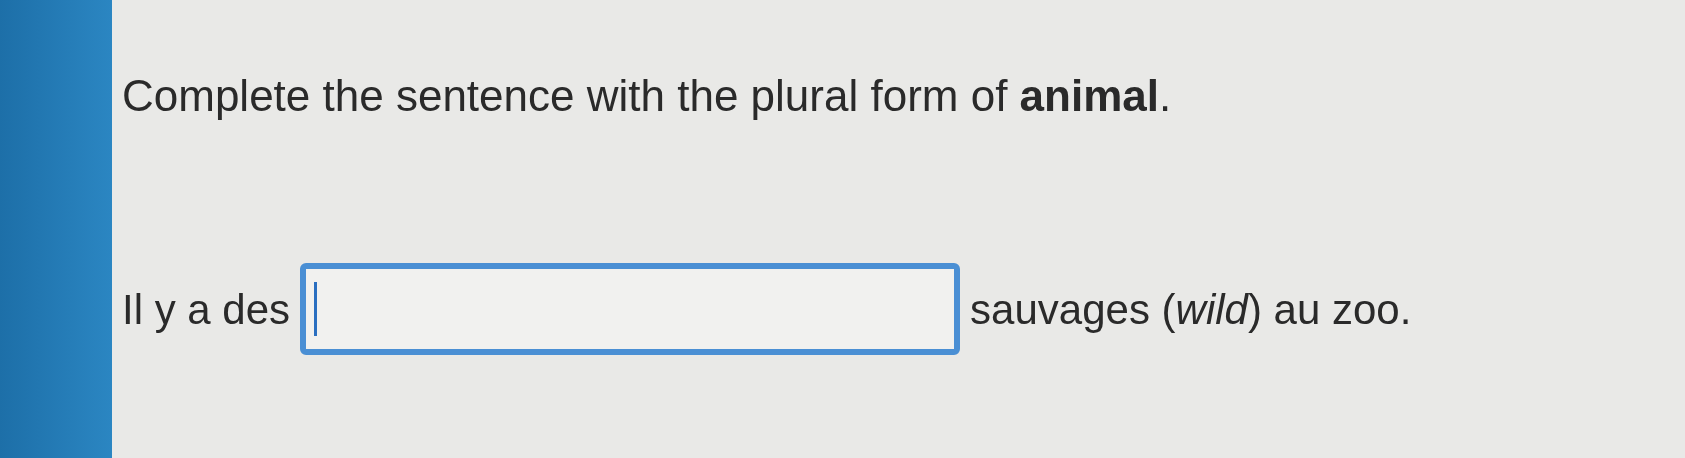 Image resolution: width=1685 pixels, height=458 pixels. What do you see at coordinates (647, 96) in the screenshot?
I see `question-prompt: Complete the sentence with the plural form of animal.` at bounding box center [647, 96].